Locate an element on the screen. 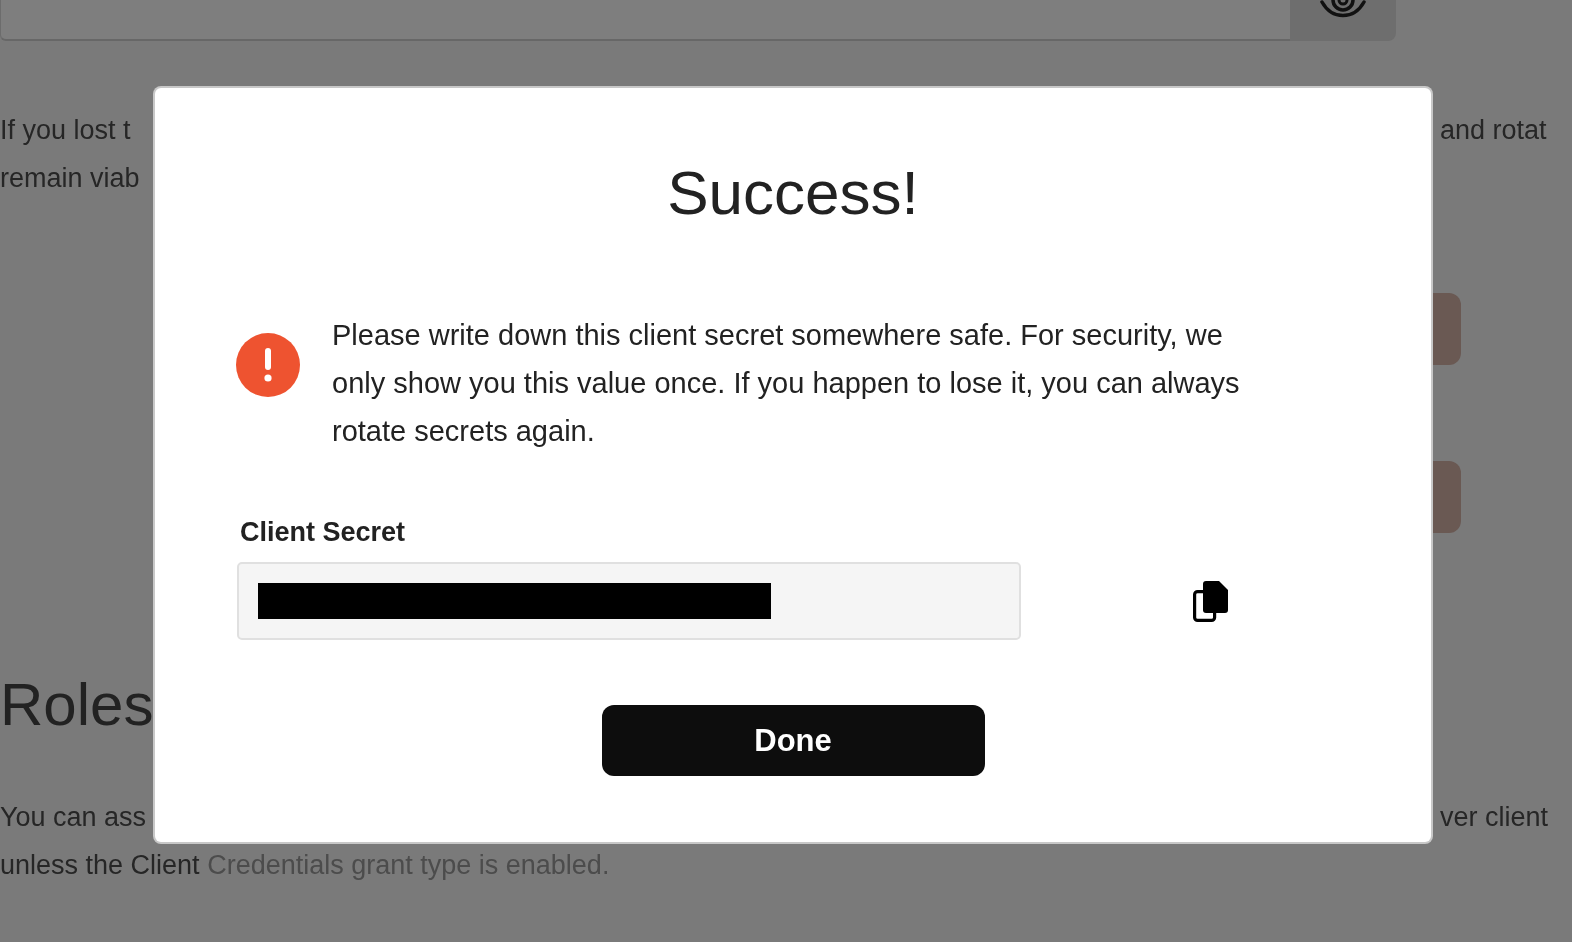 The height and width of the screenshot is (942, 1572). body-text: remain viab is located at coordinates (70, 178).